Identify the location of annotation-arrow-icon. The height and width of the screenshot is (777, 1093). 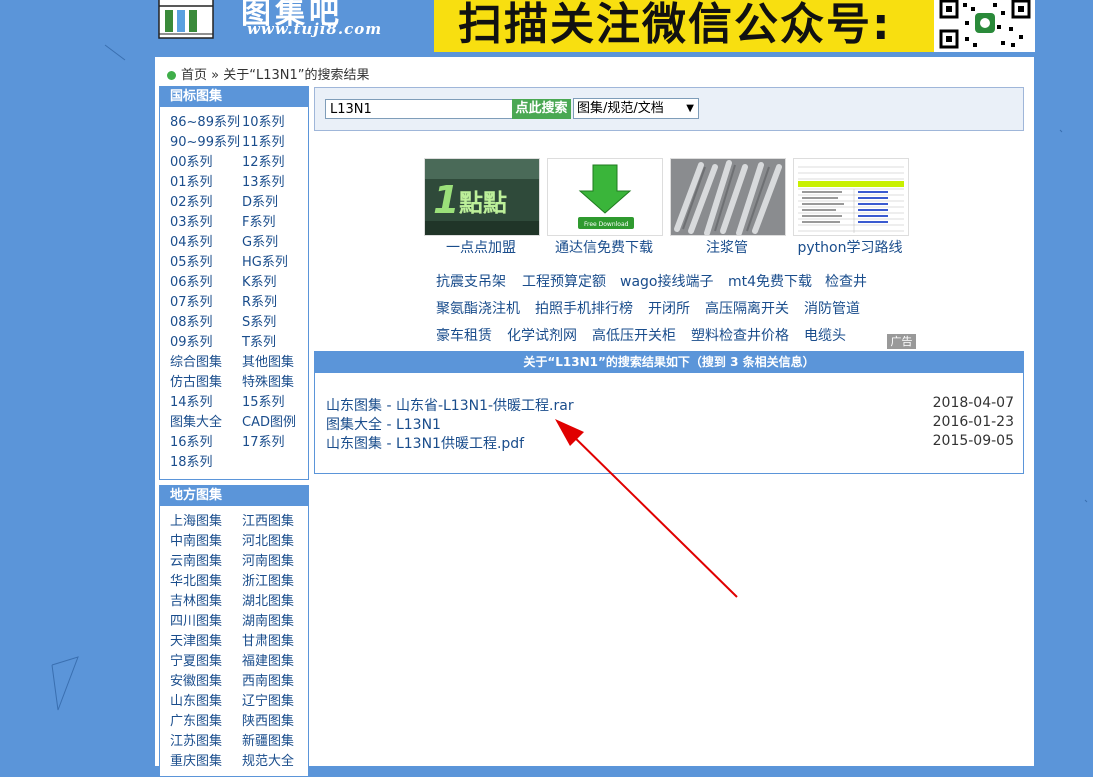
(646, 508).